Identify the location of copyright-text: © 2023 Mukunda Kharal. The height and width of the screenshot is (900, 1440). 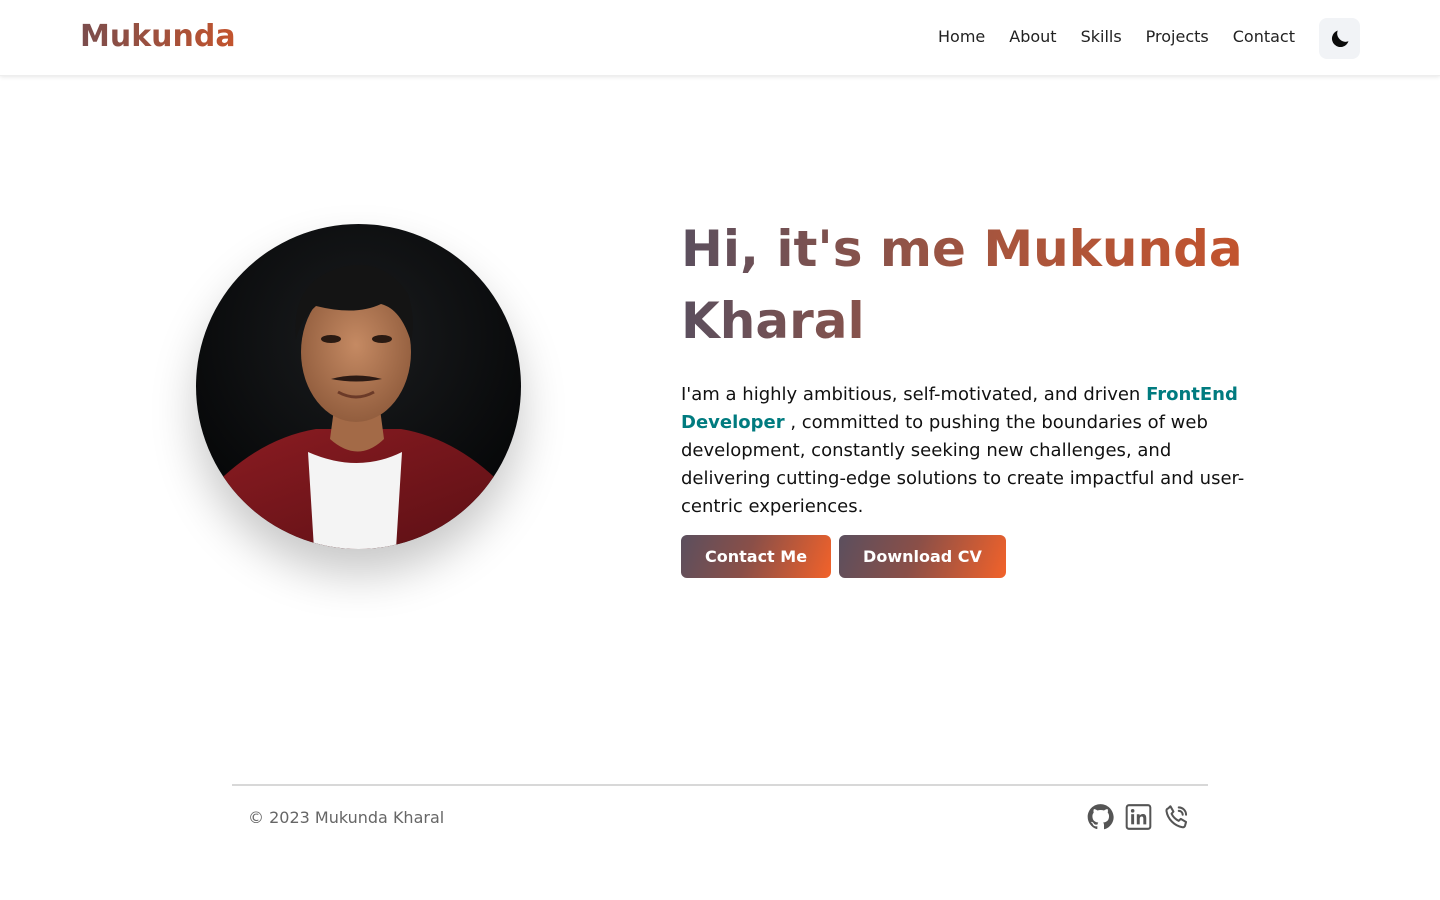
(346, 817).